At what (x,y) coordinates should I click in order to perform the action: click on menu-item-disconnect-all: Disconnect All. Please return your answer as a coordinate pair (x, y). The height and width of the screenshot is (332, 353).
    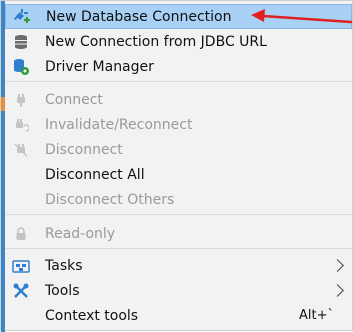
    Looking at the image, I should click on (178, 174).